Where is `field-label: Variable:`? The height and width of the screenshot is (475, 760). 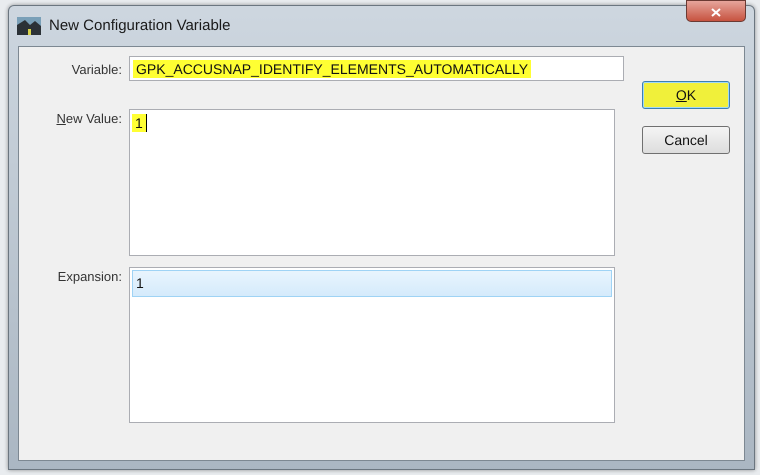
field-label: Variable: is located at coordinates (96, 70).